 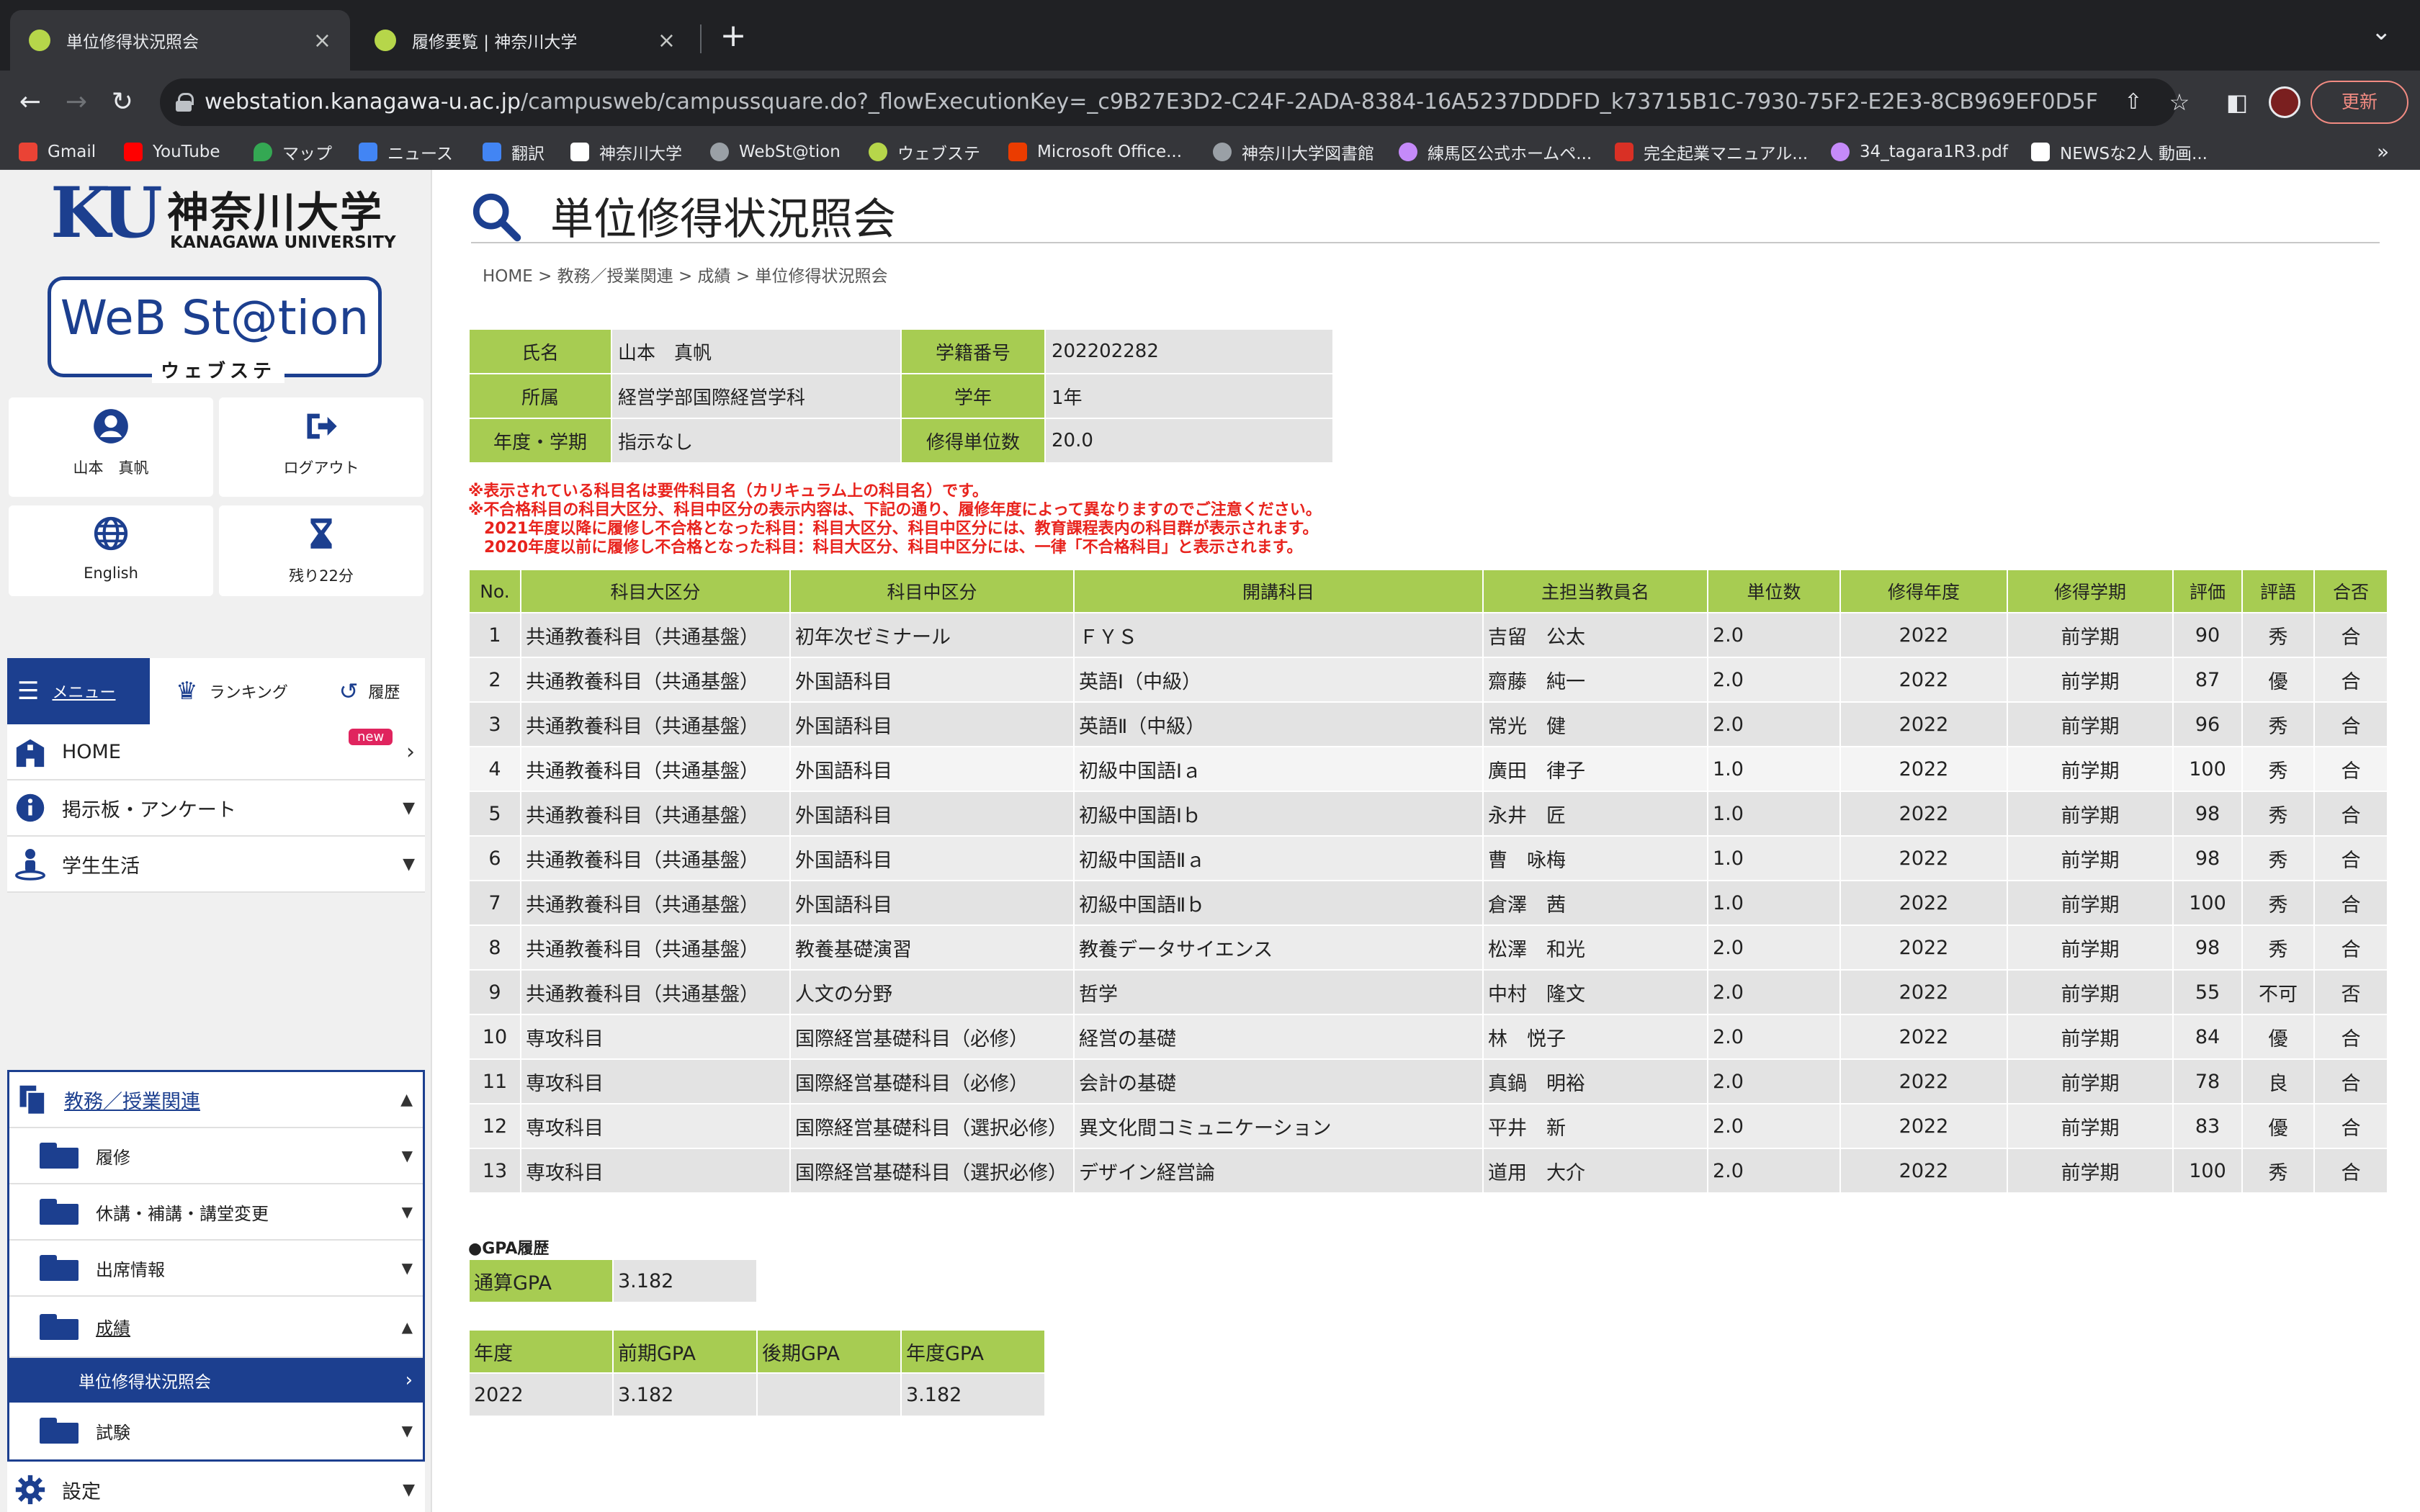 I want to click on tab-search-chevron-icon: ⌄, so click(x=2381, y=31).